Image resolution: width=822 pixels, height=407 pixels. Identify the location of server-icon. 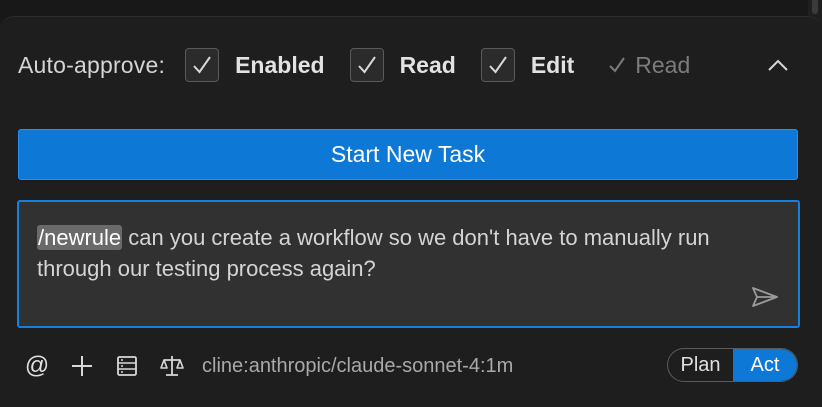
(127, 366).